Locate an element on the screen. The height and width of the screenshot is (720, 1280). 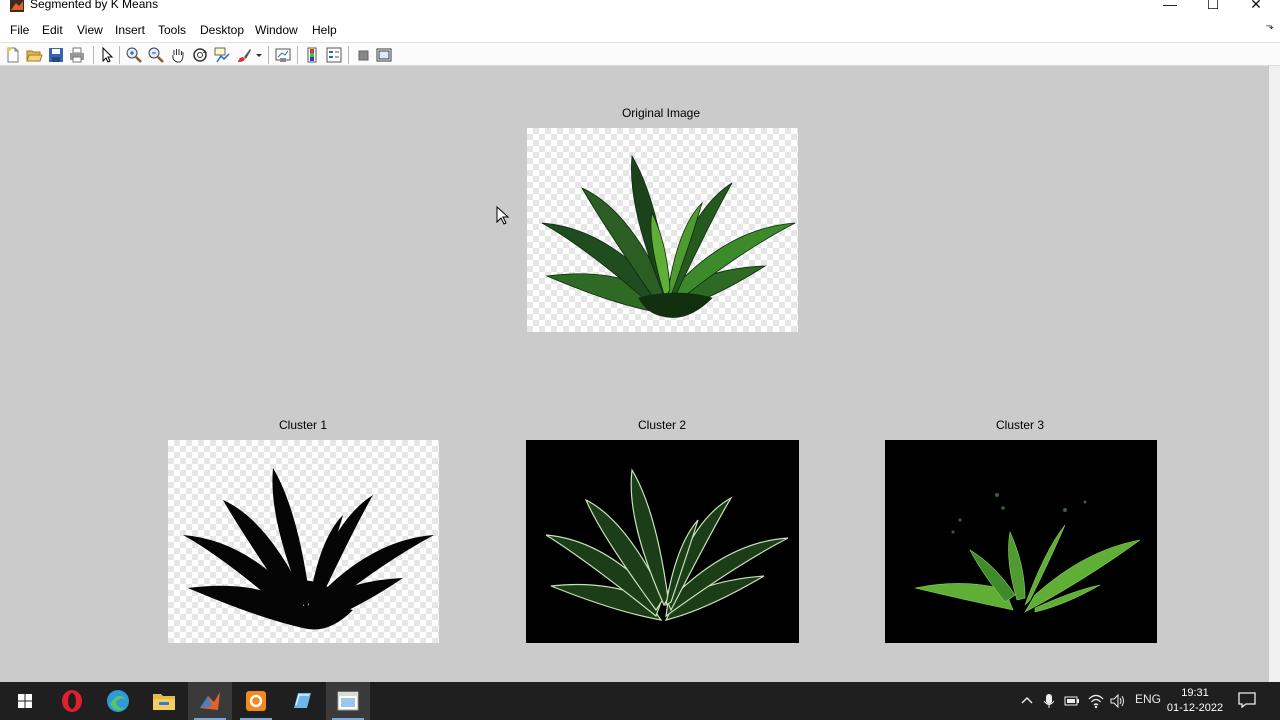
opera-icon is located at coordinates (72, 701).